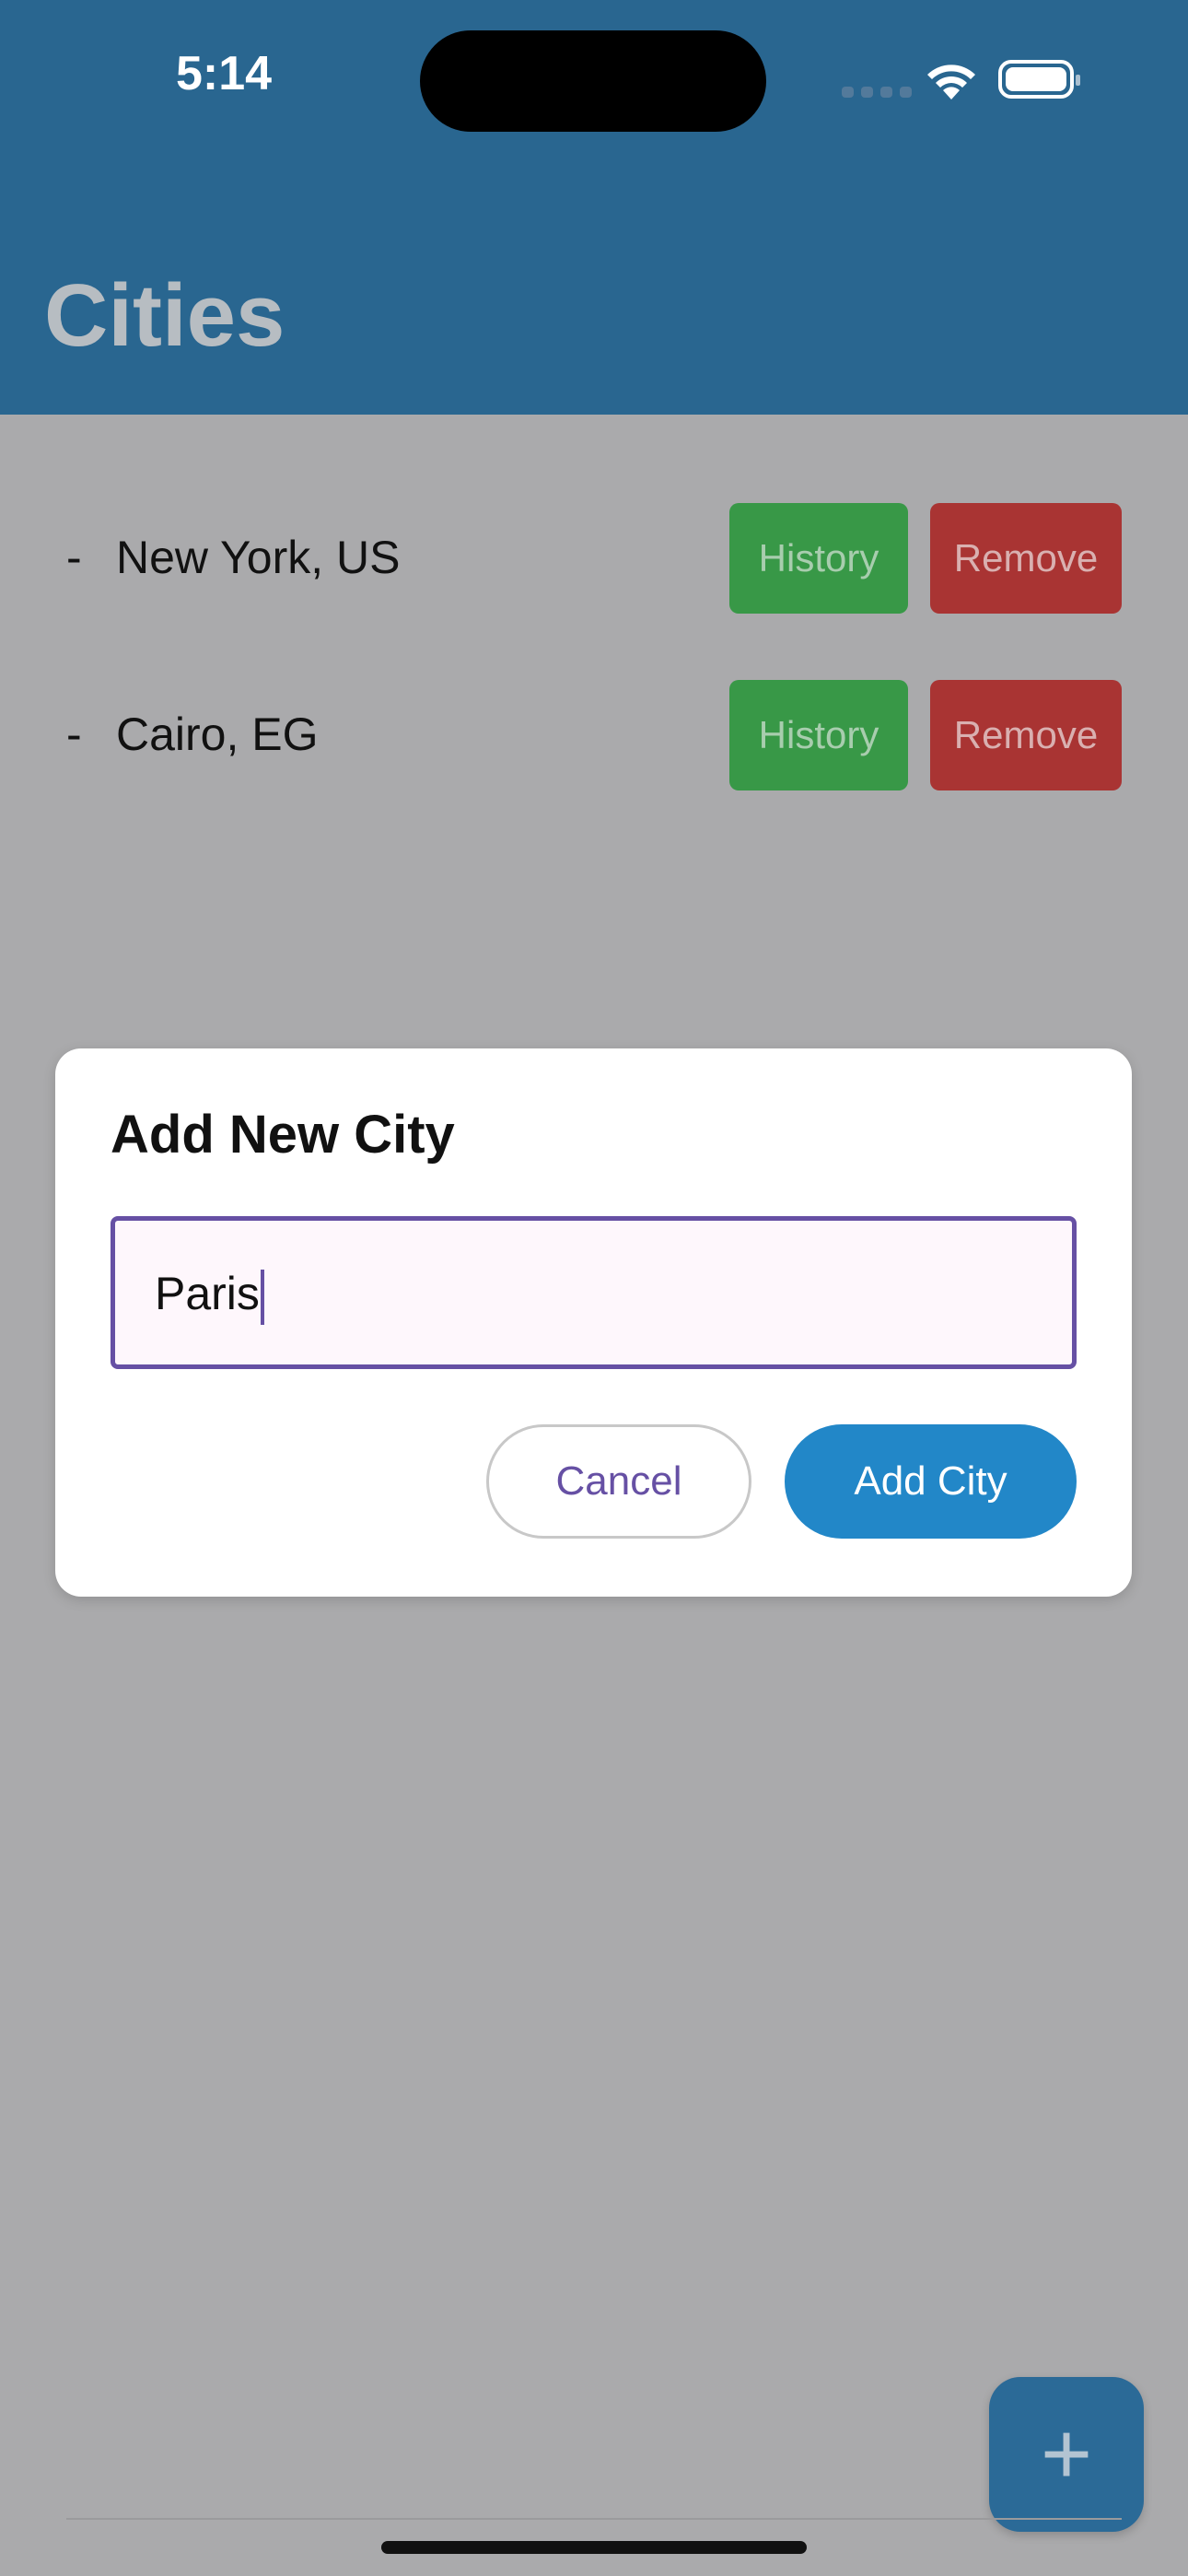 This screenshot has width=1188, height=2576. I want to click on add-city-button: Add City, so click(931, 1481).